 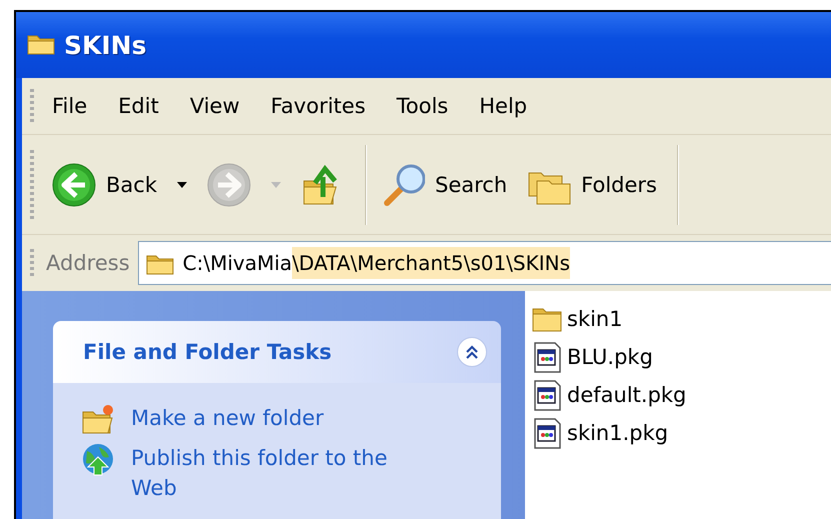 What do you see at coordinates (595, 319) in the screenshot?
I see `file-name: skin1` at bounding box center [595, 319].